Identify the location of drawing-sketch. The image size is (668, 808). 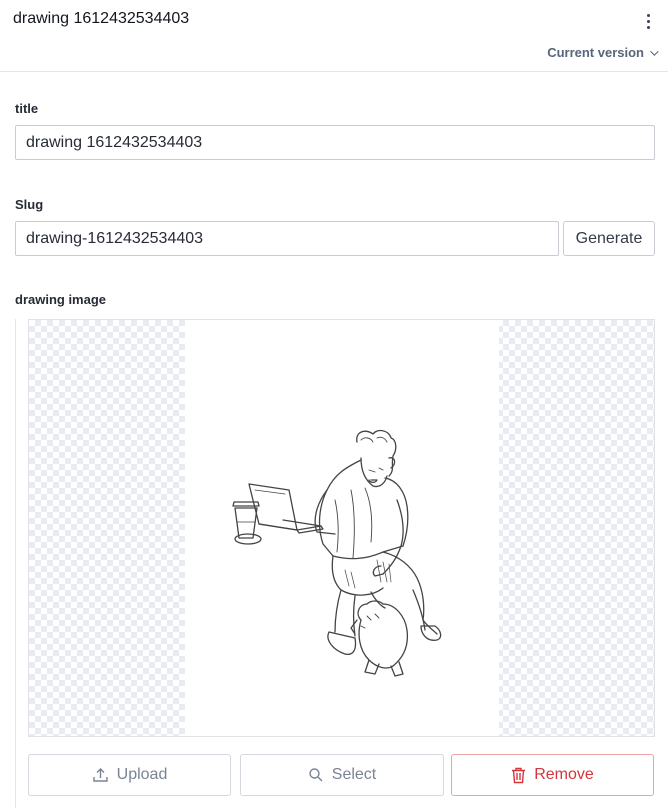
(337, 553).